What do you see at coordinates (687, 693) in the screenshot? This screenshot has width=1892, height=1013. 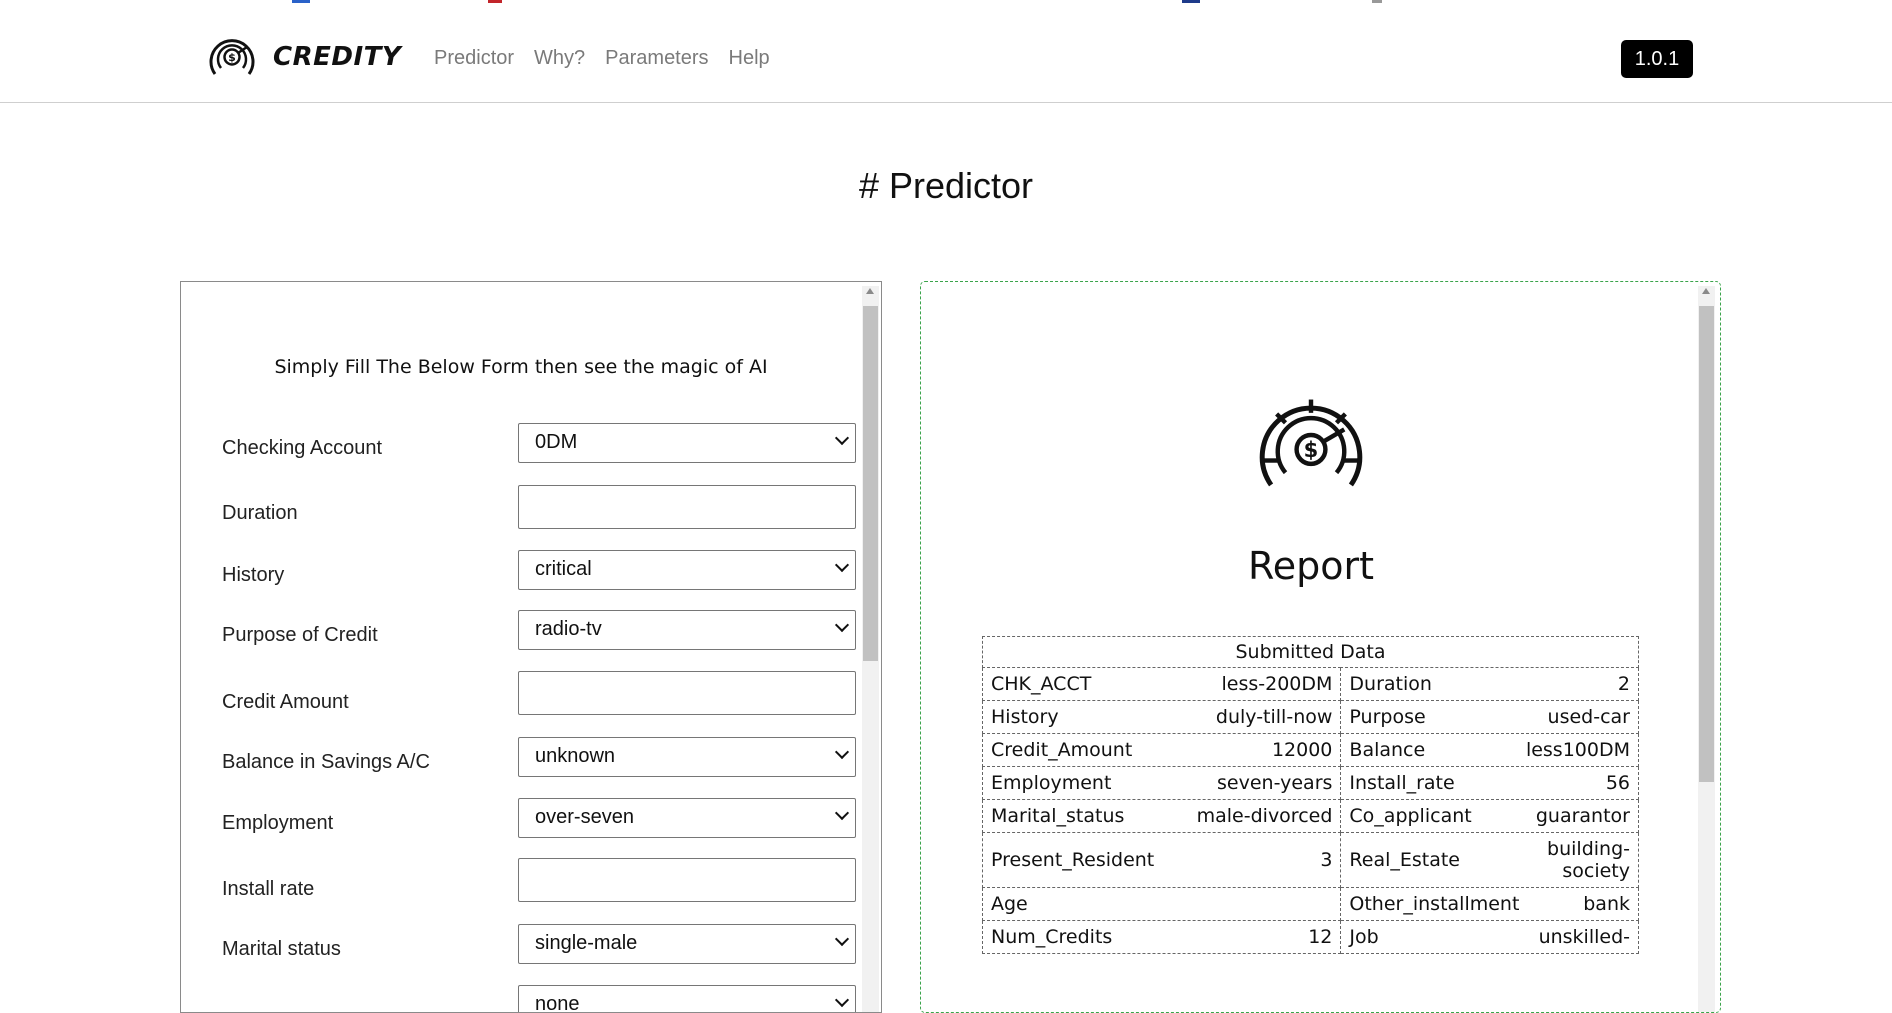 I see `credit-amount-input` at bounding box center [687, 693].